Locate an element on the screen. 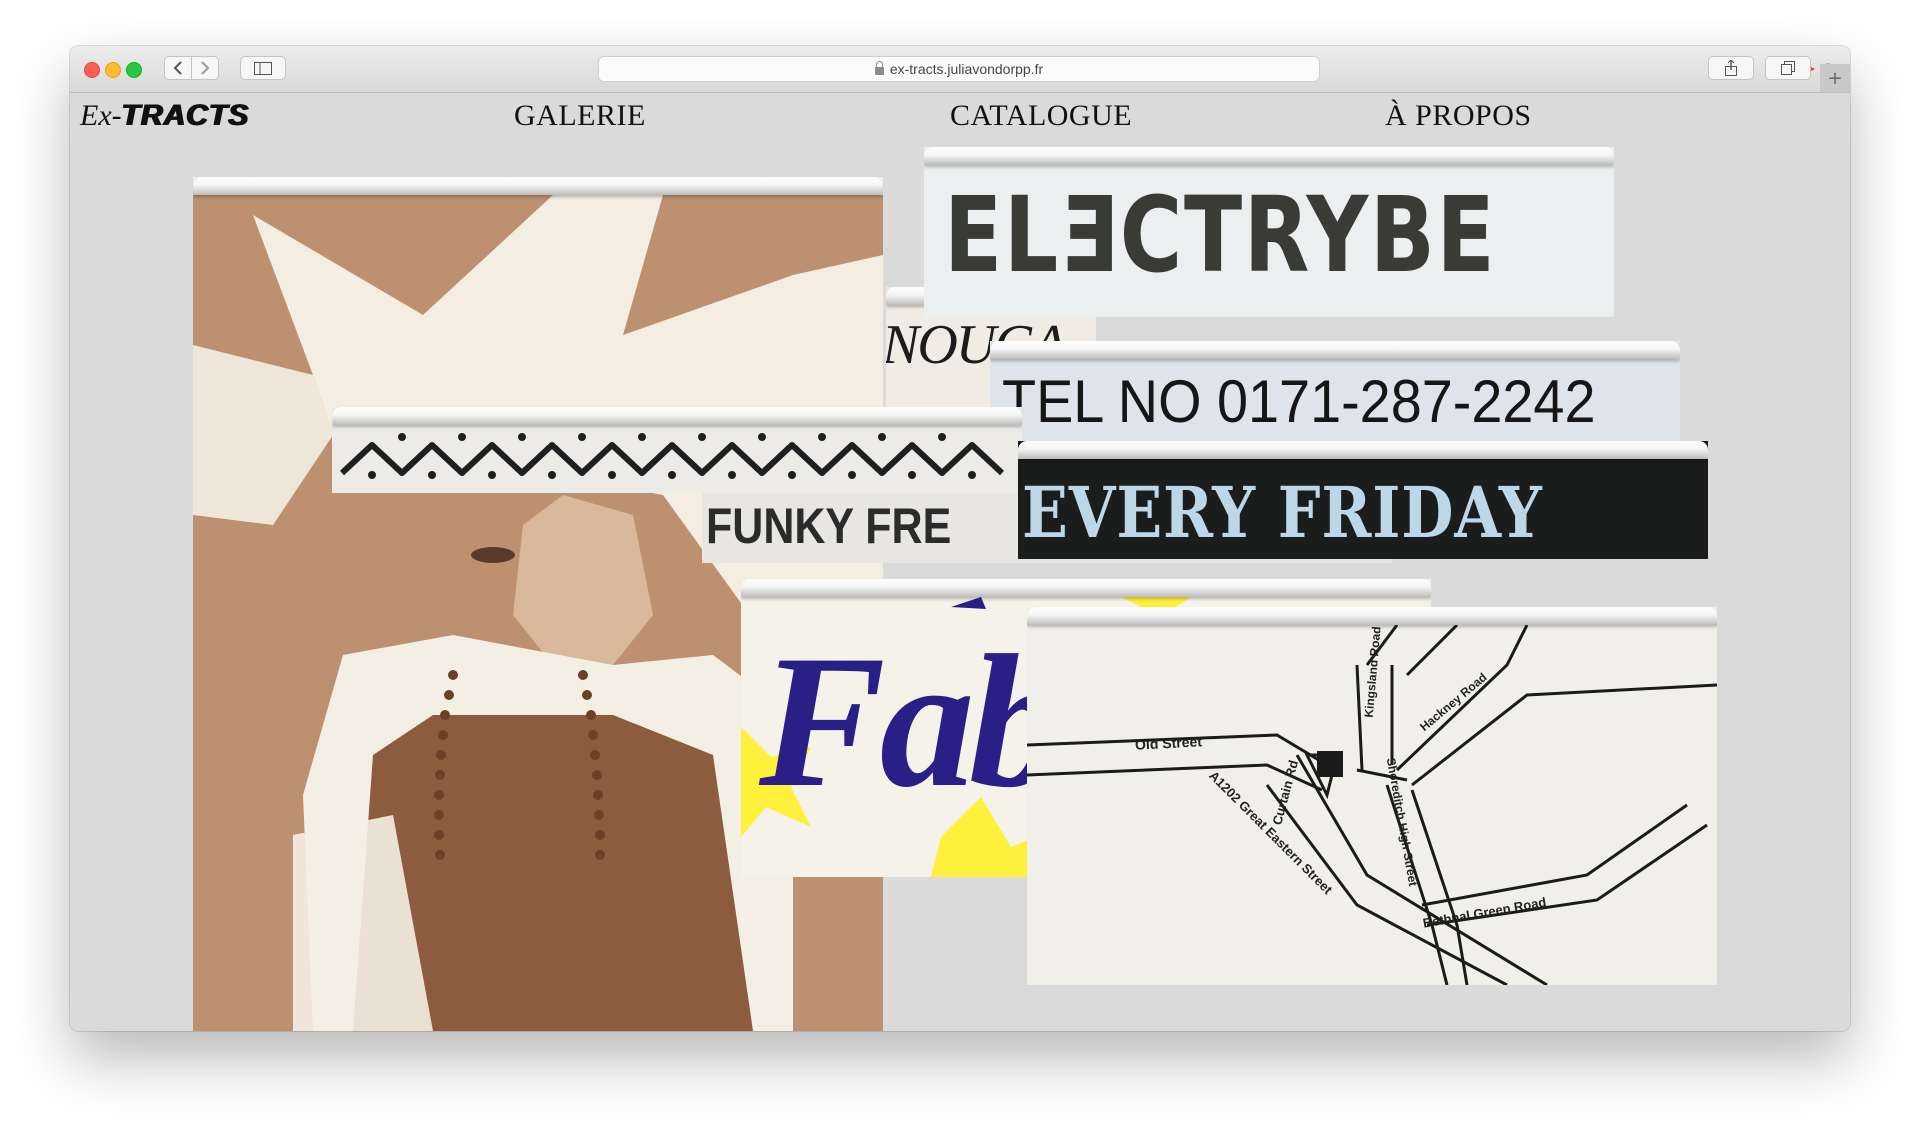  clipping-card-tel: TEL NO 0171-287-2242 is located at coordinates (1335, 394).